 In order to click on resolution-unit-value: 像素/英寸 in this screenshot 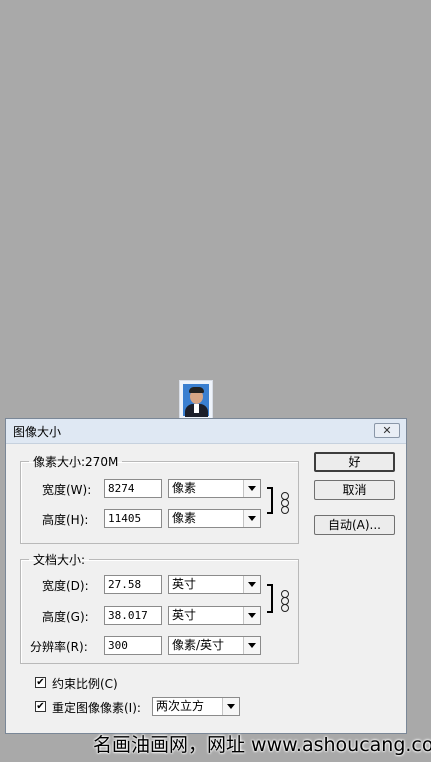, I will do `click(198, 645)`.